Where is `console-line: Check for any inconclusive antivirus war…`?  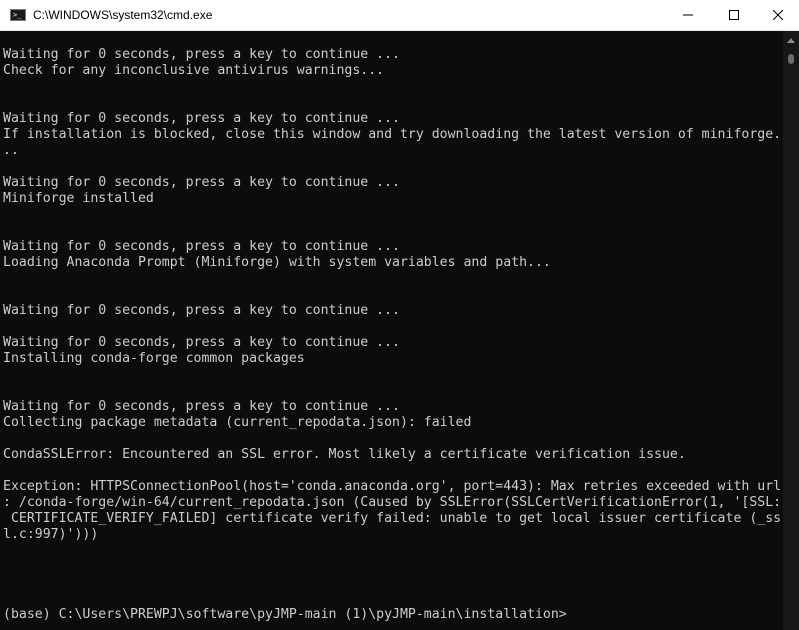 console-line: Check for any inconclusive antivirus war… is located at coordinates (194, 70).